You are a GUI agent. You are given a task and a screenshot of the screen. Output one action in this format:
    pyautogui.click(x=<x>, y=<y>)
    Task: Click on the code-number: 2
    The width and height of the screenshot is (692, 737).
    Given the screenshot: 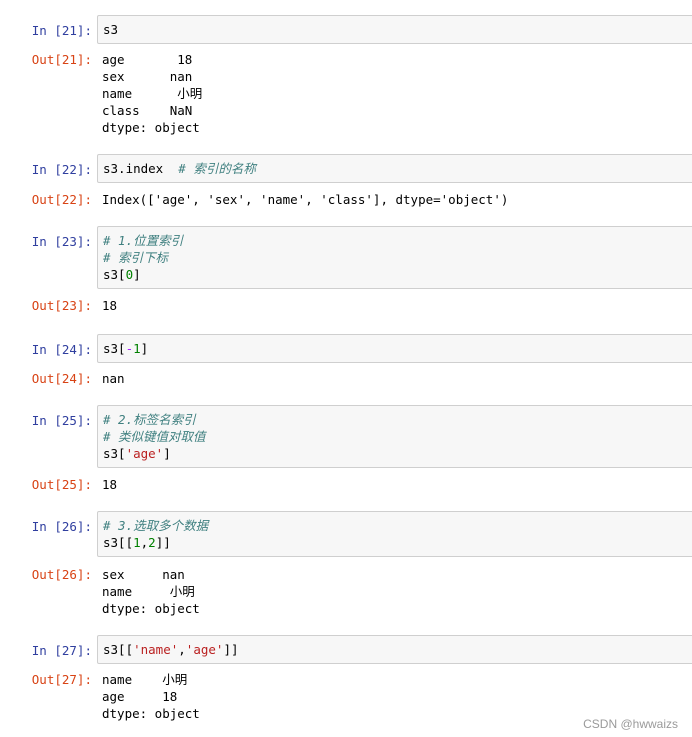 What is the action you would take?
    pyautogui.click(x=152, y=542)
    